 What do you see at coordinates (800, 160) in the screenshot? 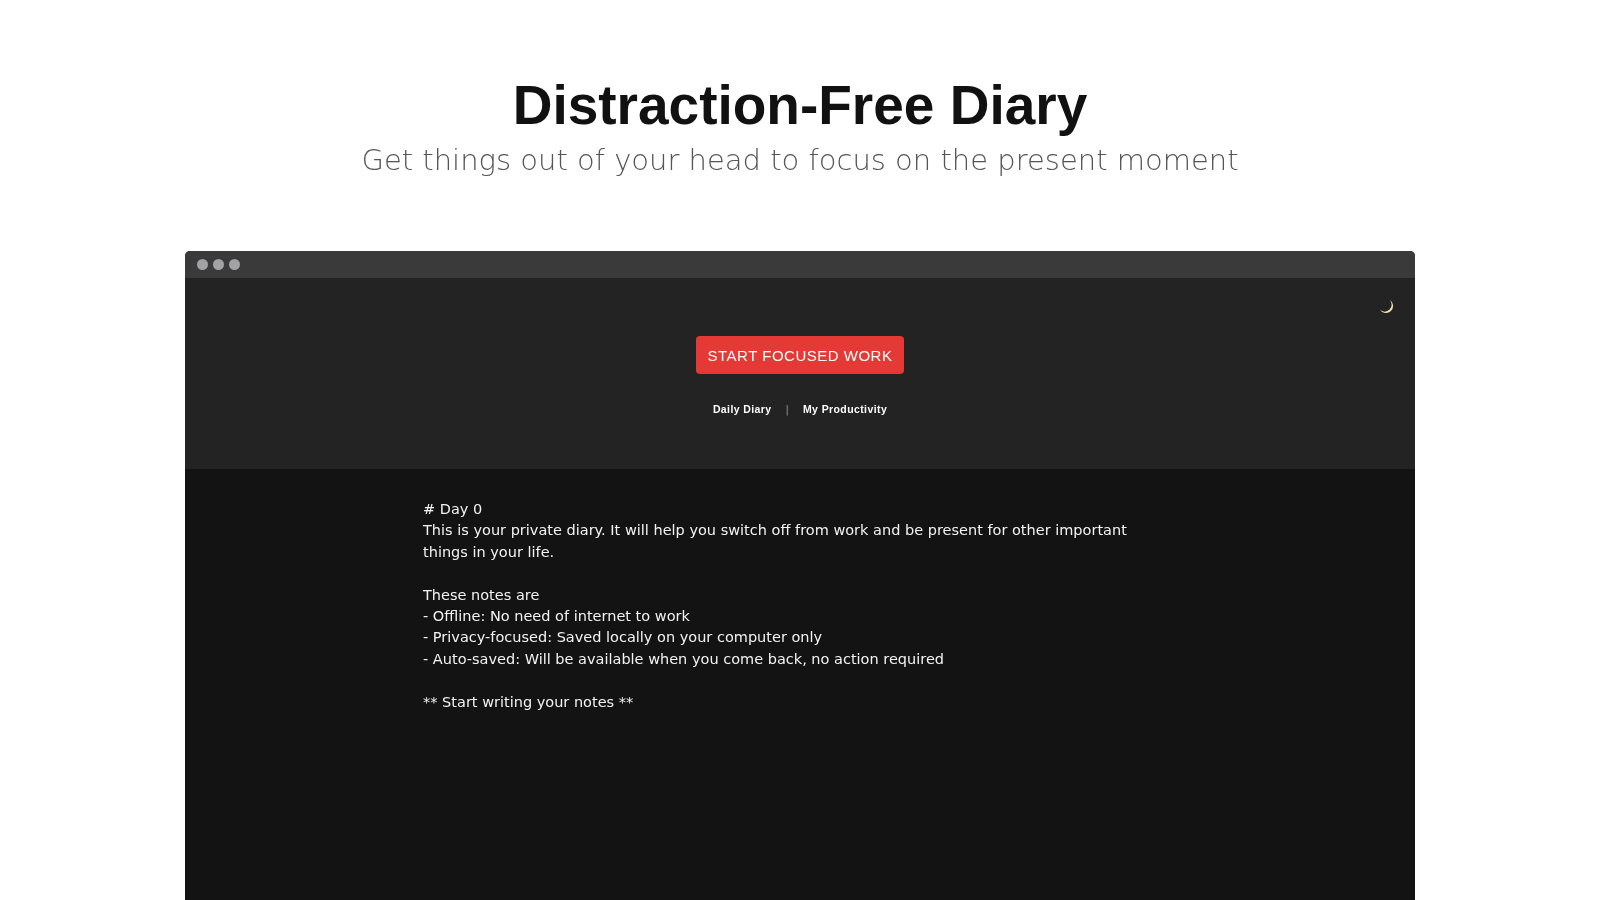
I see `page-subtitle: Get things out of your head to focus on the present moment` at bounding box center [800, 160].